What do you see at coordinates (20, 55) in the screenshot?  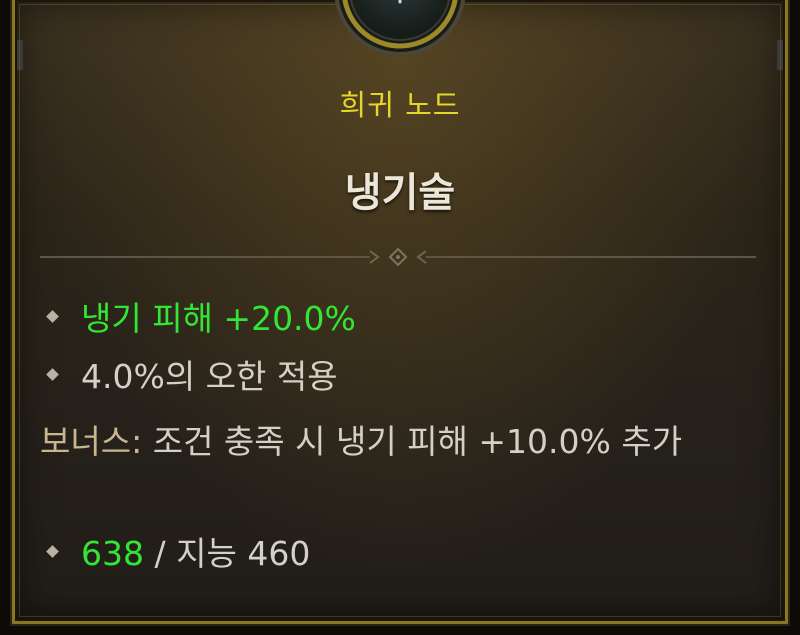 I see `frame-corner-left` at bounding box center [20, 55].